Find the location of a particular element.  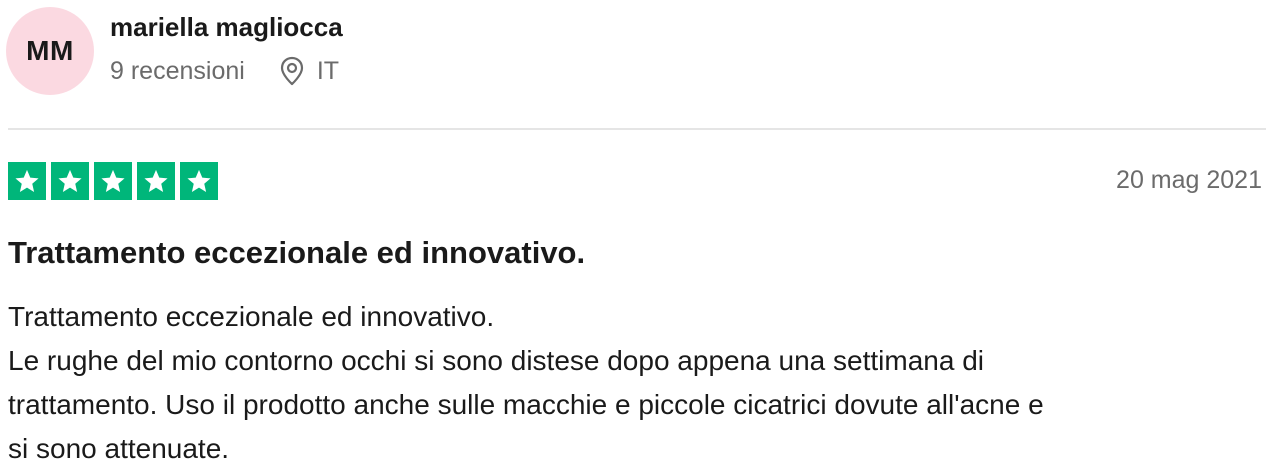

review-date: 20 mag 2021 is located at coordinates (1189, 180).